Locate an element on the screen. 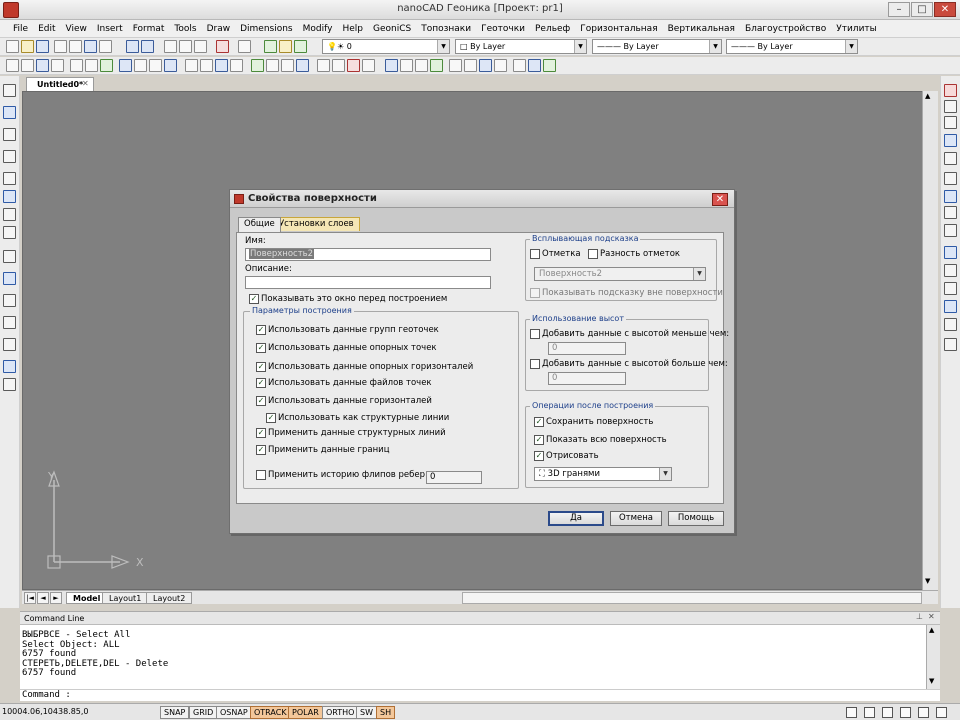 The width and height of the screenshot is (960, 720). paste-icon is located at coordinates (200, 46).